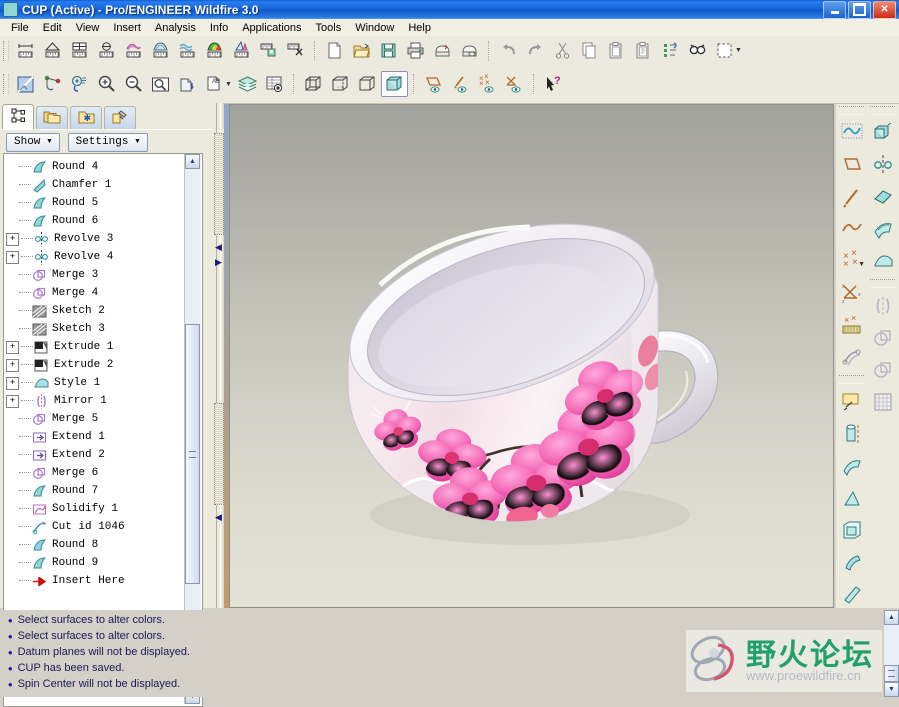  Describe the element at coordinates (241, 51) in the screenshot. I see `draft-check-icon` at that location.